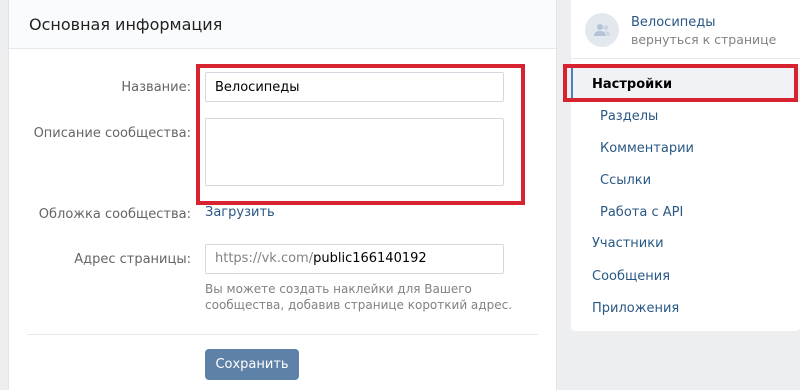  I want to click on address-input: https://vk.com/public166140192, so click(354, 259).